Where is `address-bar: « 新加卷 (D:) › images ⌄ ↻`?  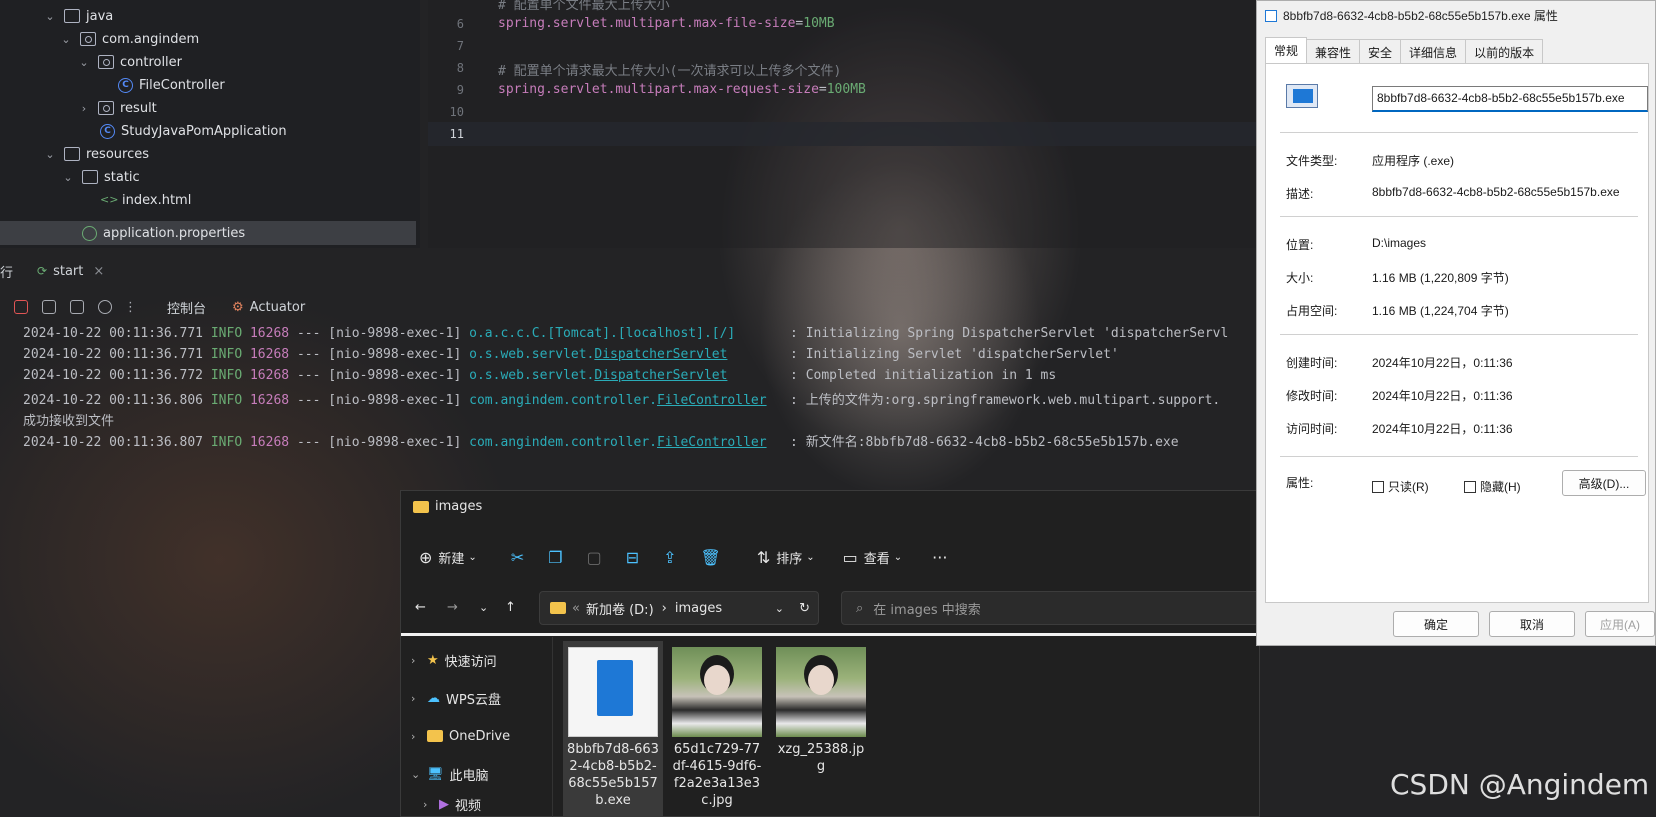 address-bar: « 新加卷 (D:) › images ⌄ ↻ is located at coordinates (679, 608).